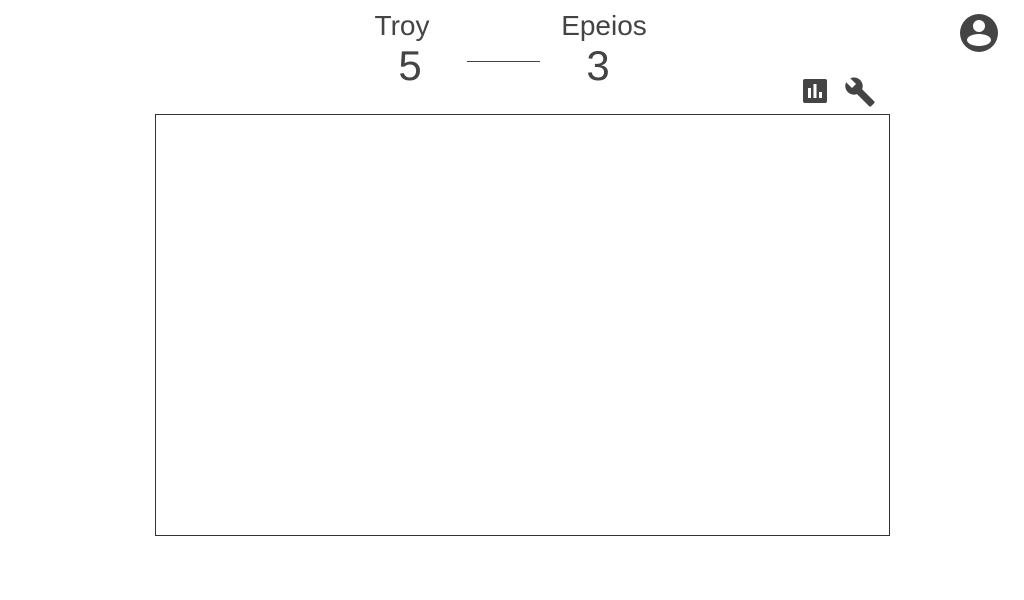 The width and height of the screenshot is (1024, 600). I want to click on stats-button, so click(815, 91).